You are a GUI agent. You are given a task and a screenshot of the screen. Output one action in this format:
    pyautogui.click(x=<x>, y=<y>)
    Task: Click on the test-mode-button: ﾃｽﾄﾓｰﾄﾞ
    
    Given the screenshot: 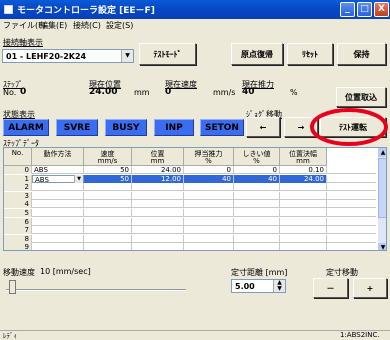 What is the action you would take?
    pyautogui.click(x=167, y=54)
    